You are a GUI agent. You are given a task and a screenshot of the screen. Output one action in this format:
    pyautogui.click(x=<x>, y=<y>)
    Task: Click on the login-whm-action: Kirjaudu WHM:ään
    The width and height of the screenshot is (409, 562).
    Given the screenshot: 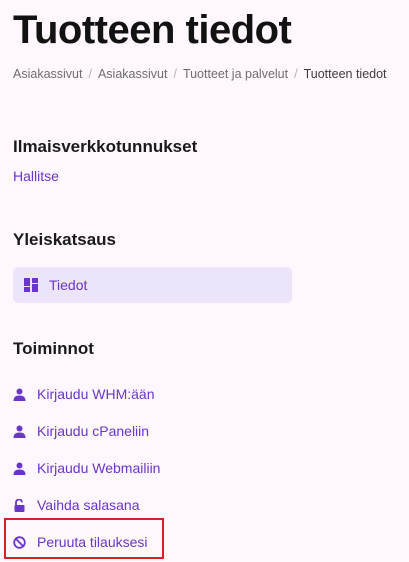 What is the action you would take?
    pyautogui.click(x=84, y=394)
    